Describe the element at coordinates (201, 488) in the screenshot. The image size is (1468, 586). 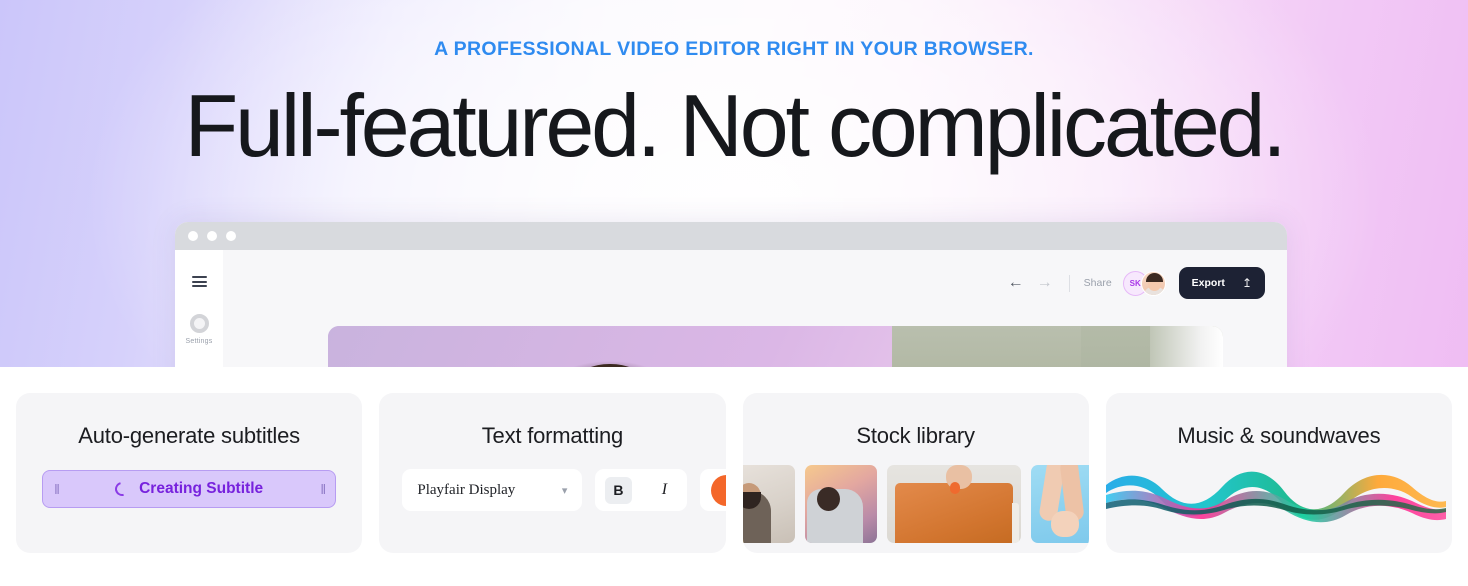
I see `progress-label: Creating Subtitle` at that location.